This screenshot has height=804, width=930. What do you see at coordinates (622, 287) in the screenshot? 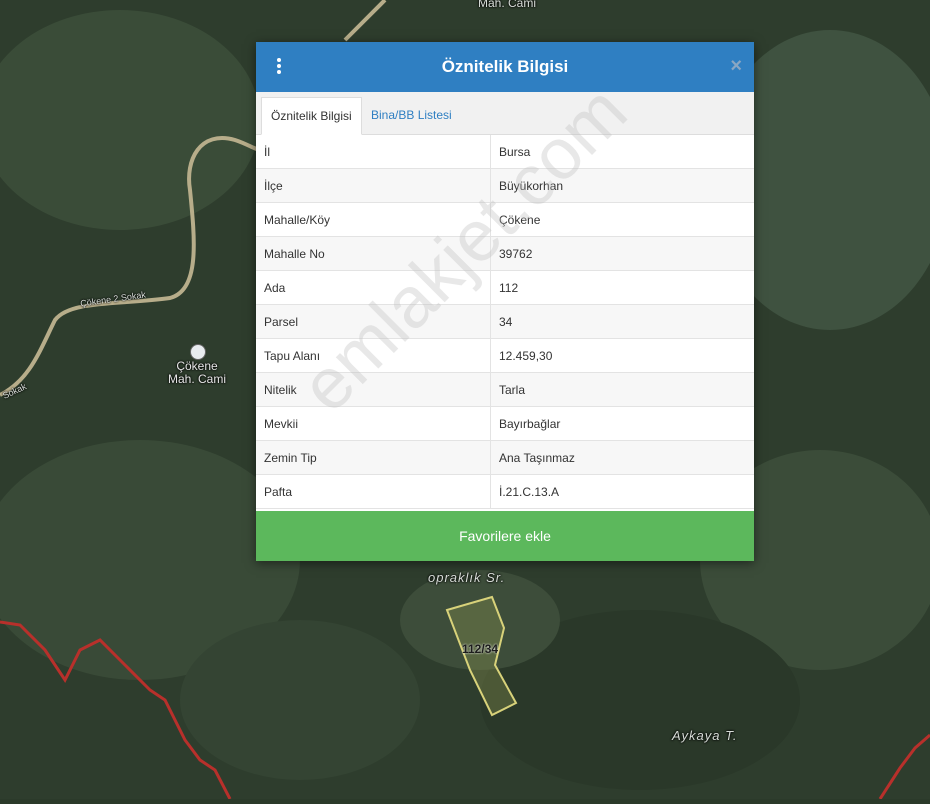
I see `attribute-value: 112` at bounding box center [622, 287].